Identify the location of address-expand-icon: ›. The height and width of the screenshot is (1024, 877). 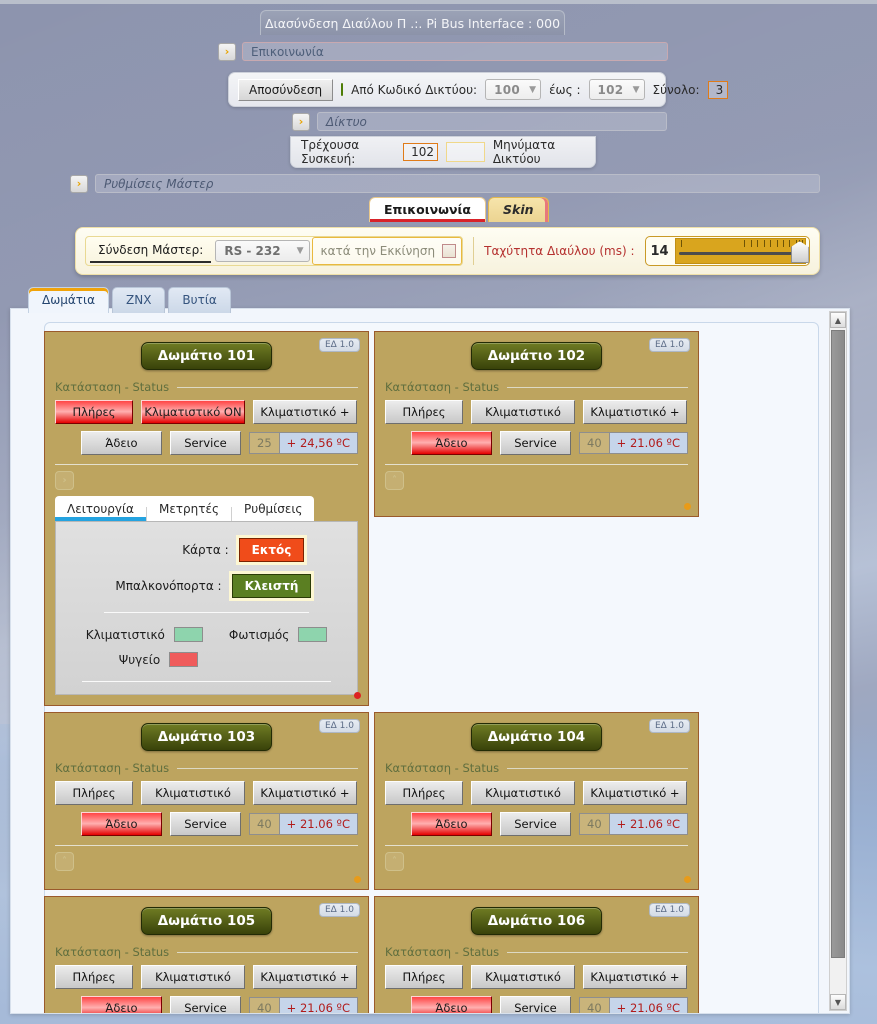
(227, 51).